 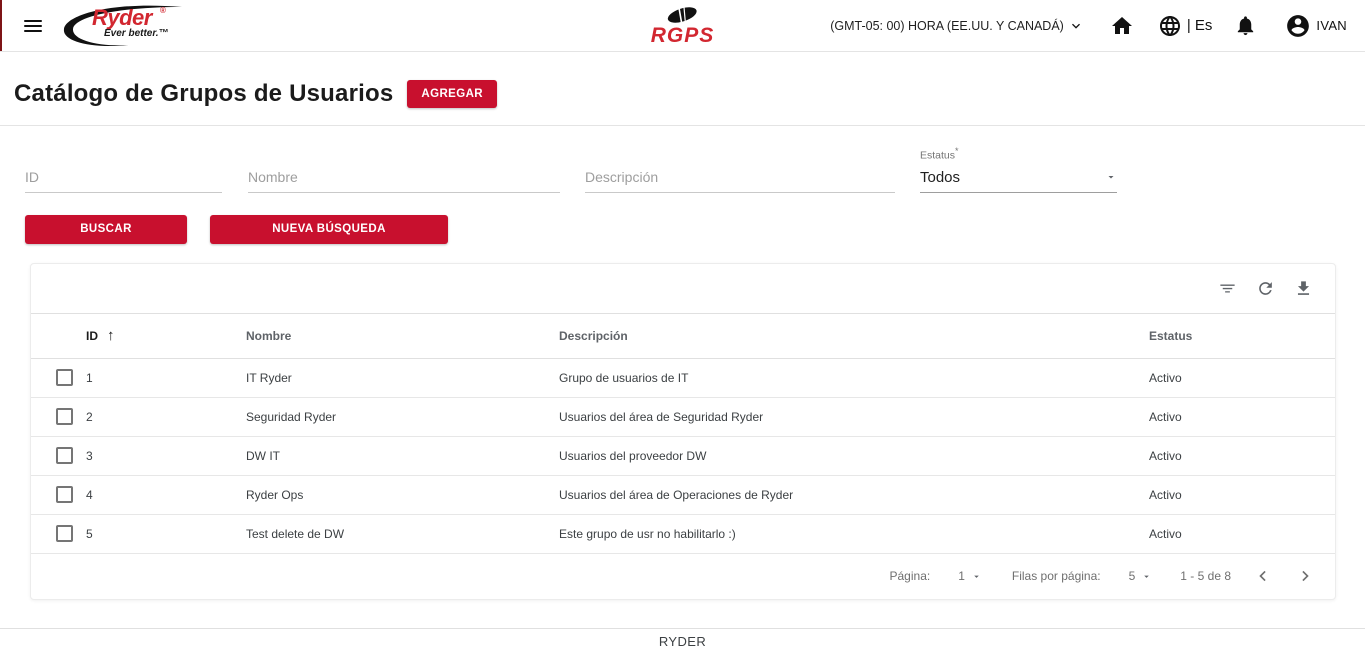 What do you see at coordinates (1169, 25) in the screenshot?
I see `globe-icon` at bounding box center [1169, 25].